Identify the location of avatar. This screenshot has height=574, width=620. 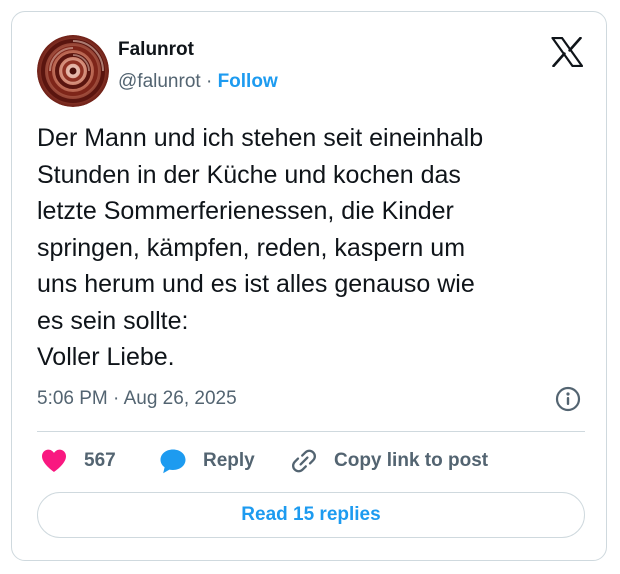
(73, 71).